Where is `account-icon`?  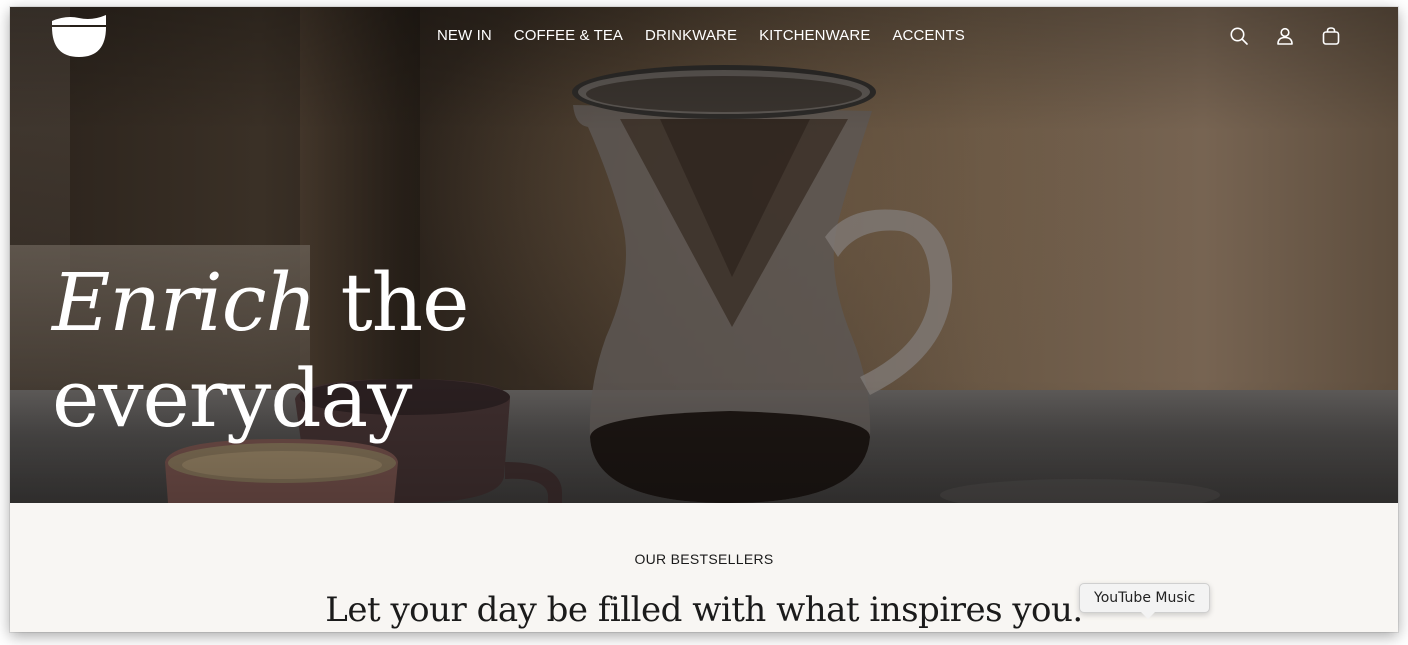 account-icon is located at coordinates (1285, 36).